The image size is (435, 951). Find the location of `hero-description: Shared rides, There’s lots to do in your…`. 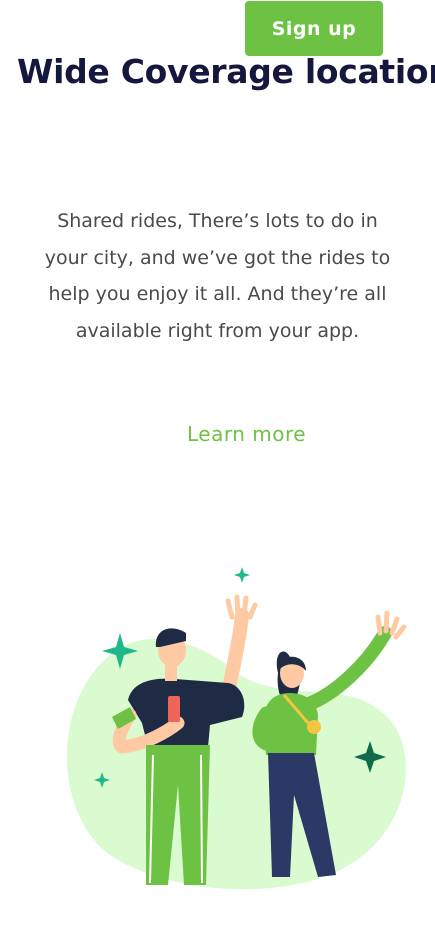

hero-description: Shared rides, There’s lots to do in your… is located at coordinates (217, 276).